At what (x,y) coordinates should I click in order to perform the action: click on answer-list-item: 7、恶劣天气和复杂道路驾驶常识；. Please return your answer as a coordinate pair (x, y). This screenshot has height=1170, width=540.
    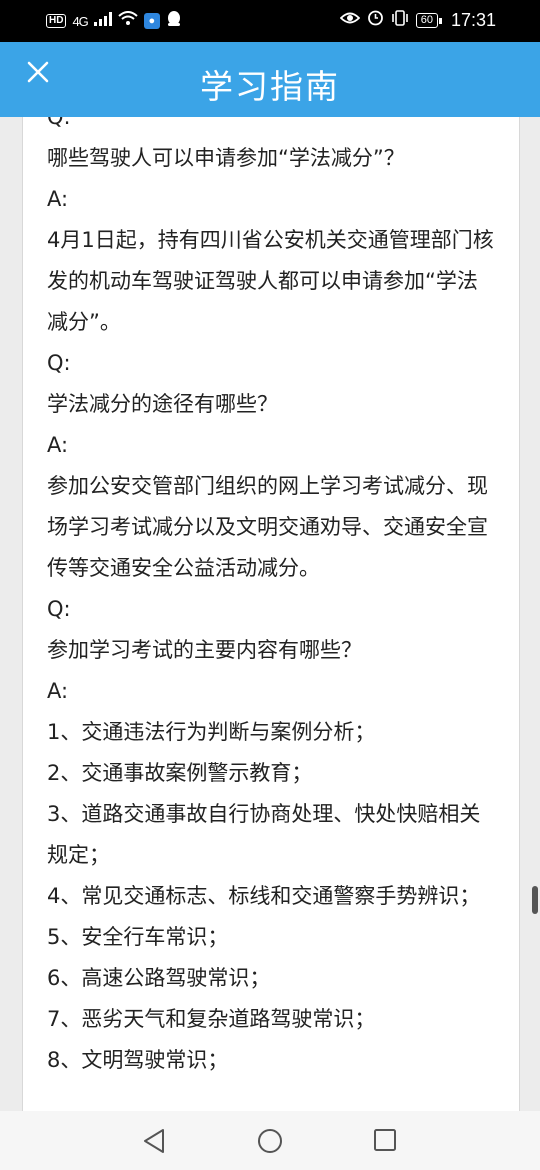
    Looking at the image, I should click on (211, 1019).